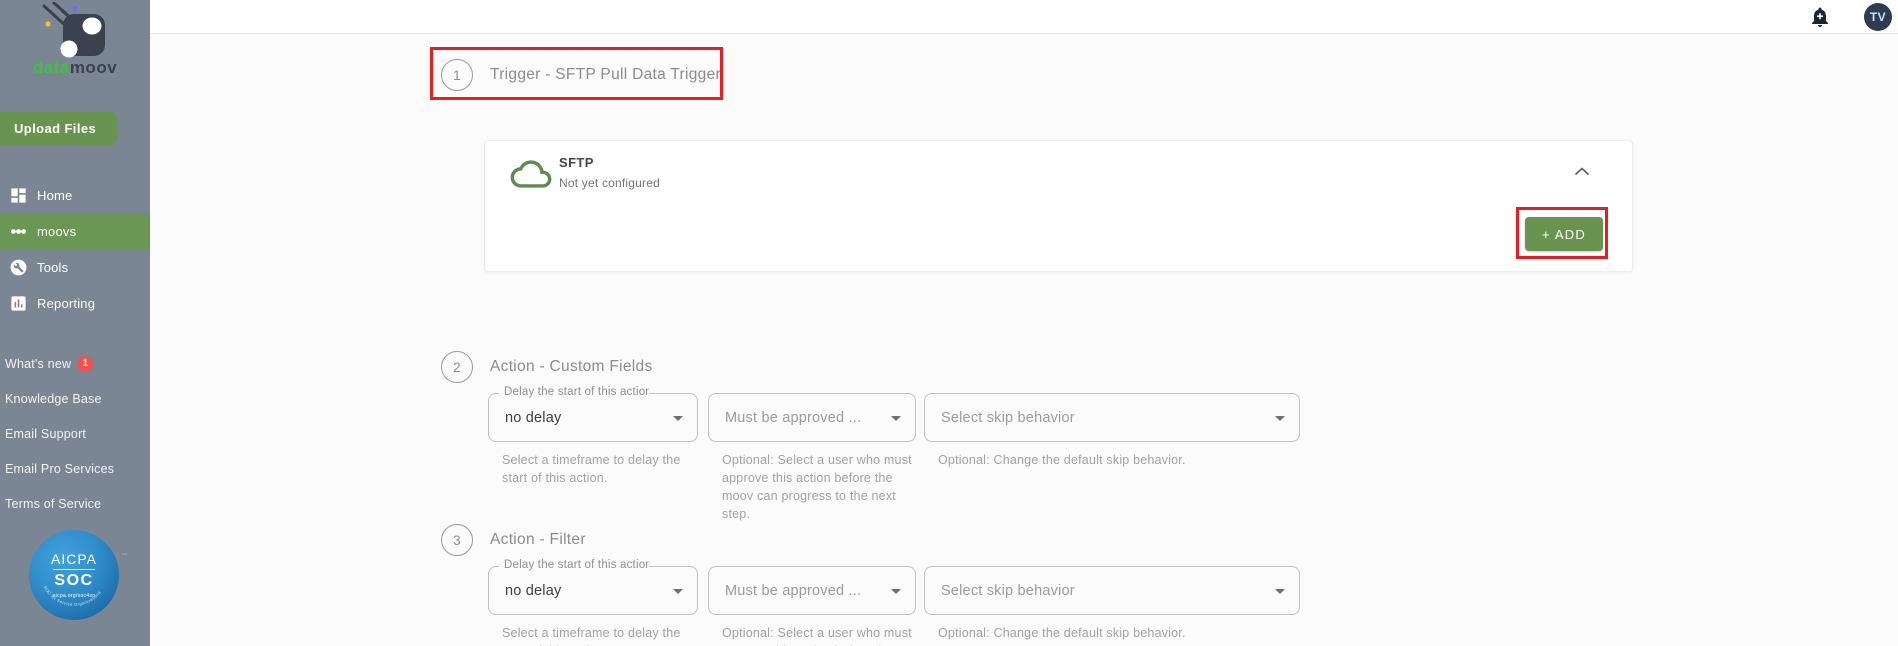 This screenshot has height=646, width=1898. I want to click on step-3-header: 3 Action - Filter, so click(513, 540).